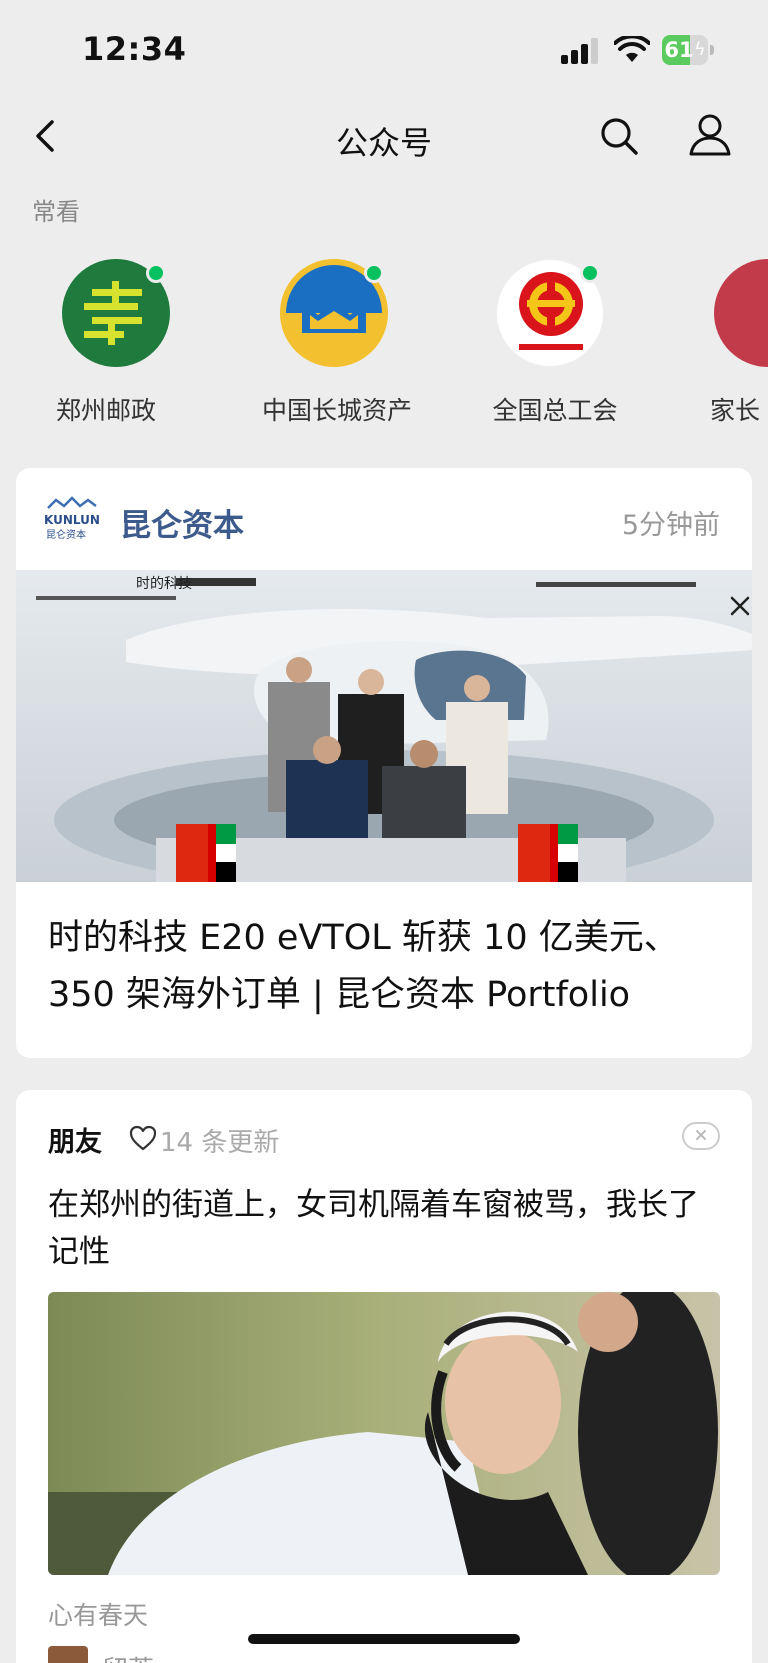 This screenshot has width=768, height=1663. Describe the element at coordinates (670, 525) in the screenshot. I see `post-time: 5分钟前` at that location.